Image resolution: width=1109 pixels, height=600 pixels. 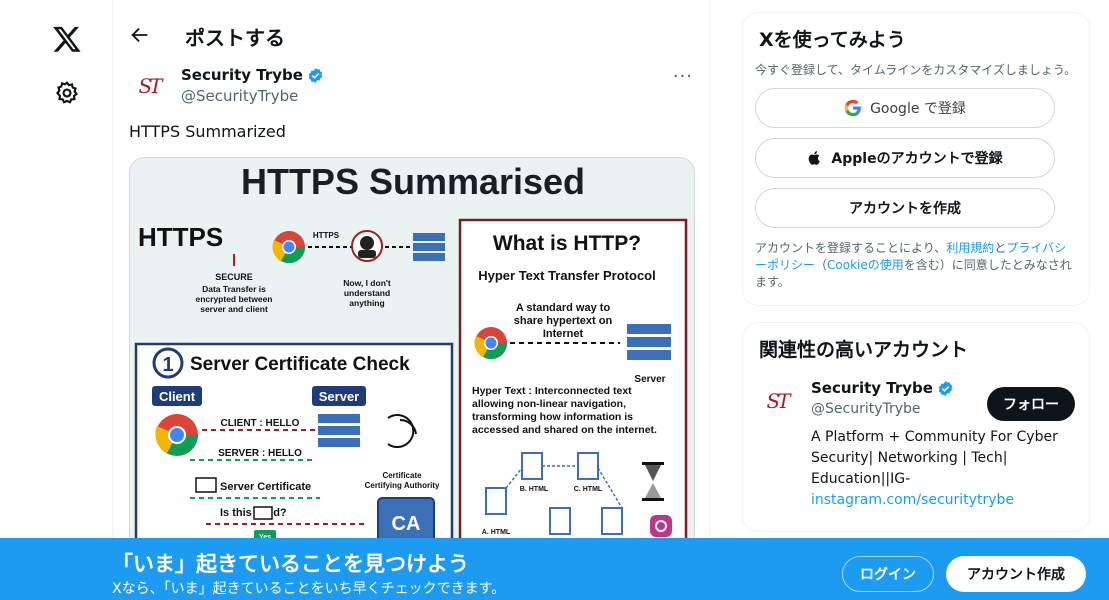 I want to click on ca-desc-1: Certificate, so click(x=402, y=475).